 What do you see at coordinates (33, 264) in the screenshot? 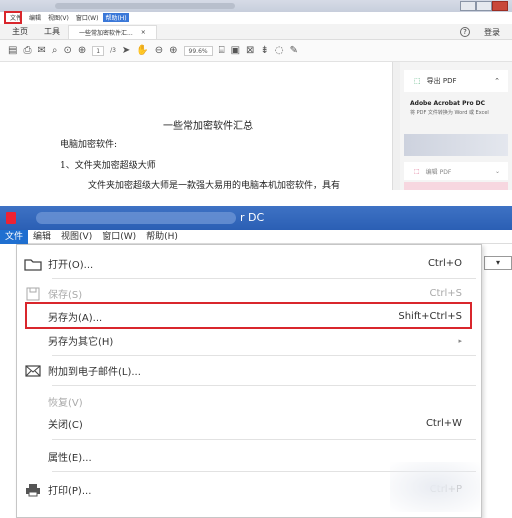
I see `folder-icon` at bounding box center [33, 264].